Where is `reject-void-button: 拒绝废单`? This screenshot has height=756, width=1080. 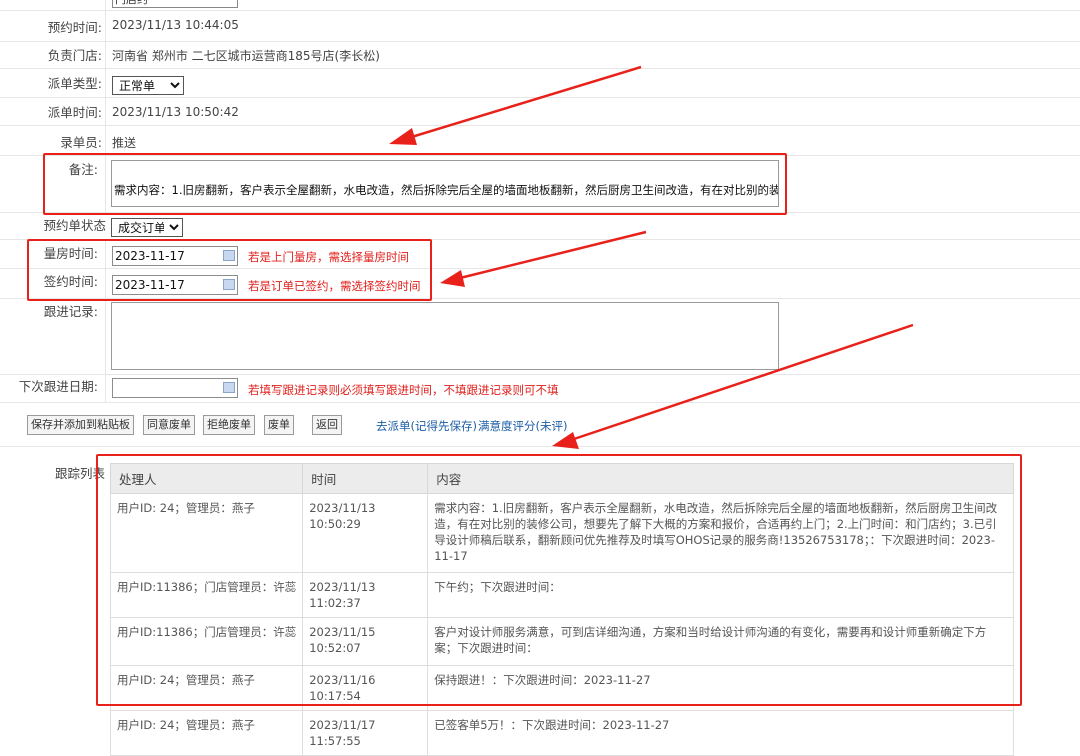
reject-void-button: 拒绝废单 is located at coordinates (229, 425).